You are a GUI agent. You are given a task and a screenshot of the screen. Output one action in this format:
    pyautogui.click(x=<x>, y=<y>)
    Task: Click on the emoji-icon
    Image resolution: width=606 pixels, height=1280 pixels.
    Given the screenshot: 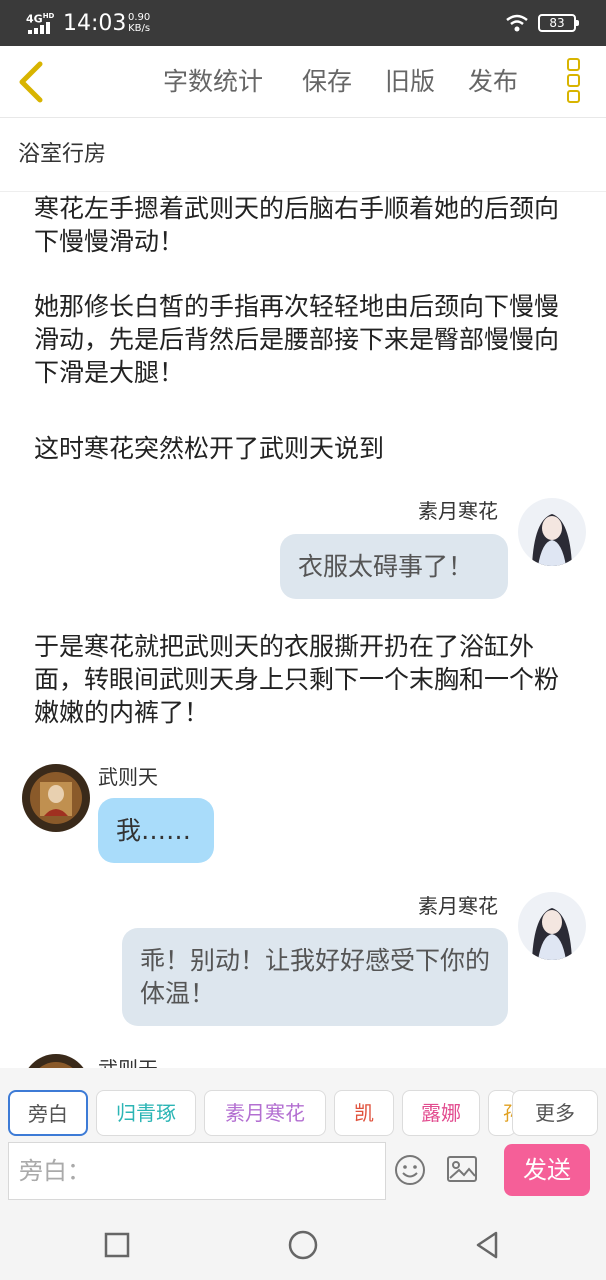 What is the action you would take?
    pyautogui.click(x=410, y=1170)
    